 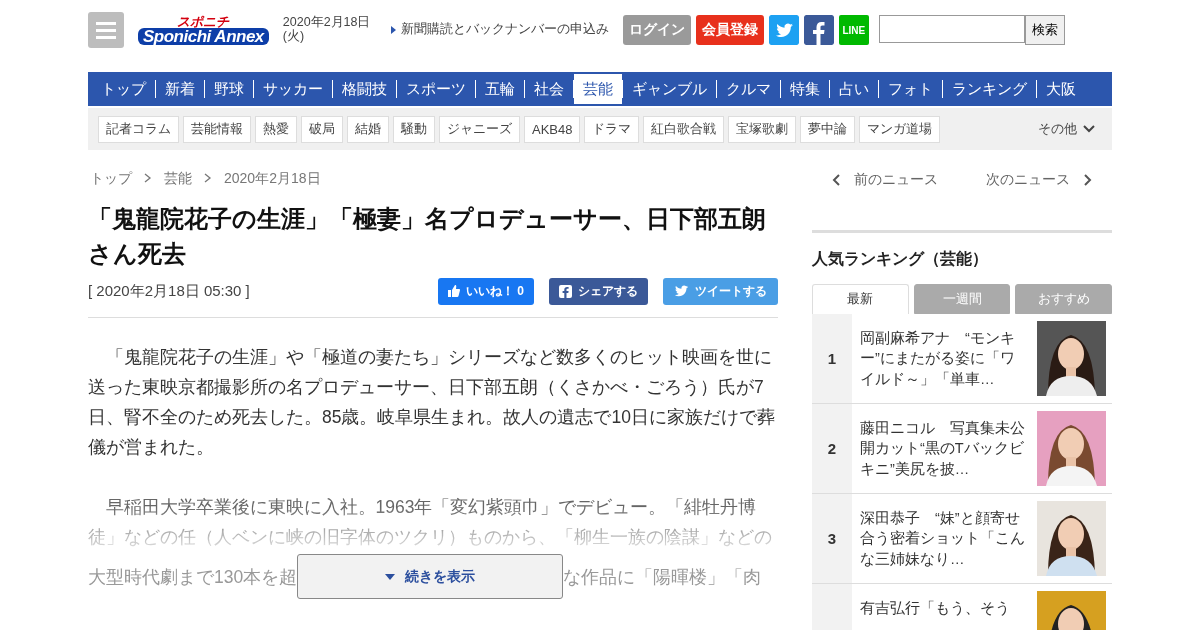 What do you see at coordinates (1061, 89) in the screenshot?
I see `nav-tab: 大阪` at bounding box center [1061, 89].